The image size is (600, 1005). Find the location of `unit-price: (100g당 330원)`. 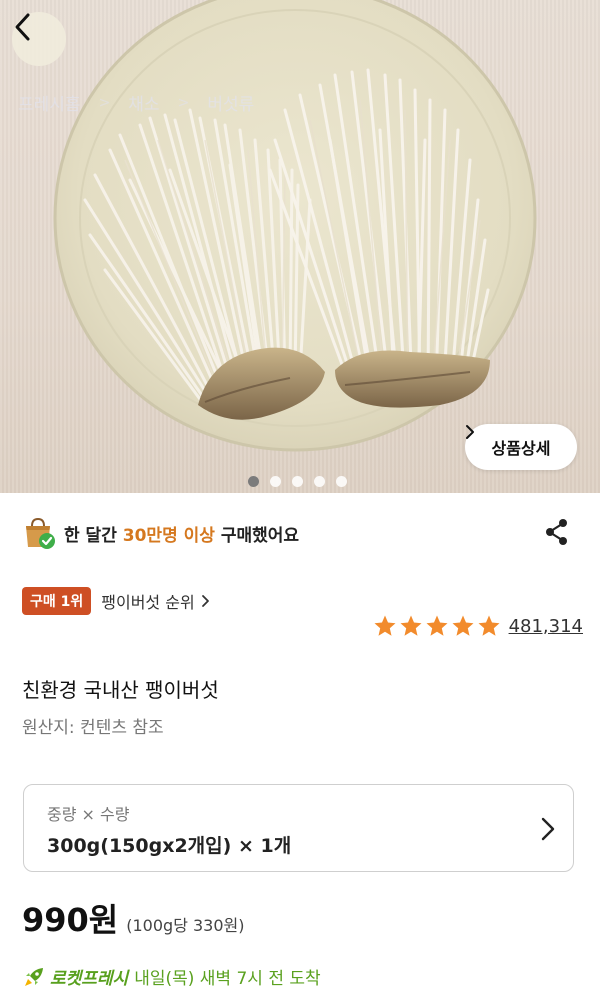

unit-price: (100g당 330원) is located at coordinates (185, 925).